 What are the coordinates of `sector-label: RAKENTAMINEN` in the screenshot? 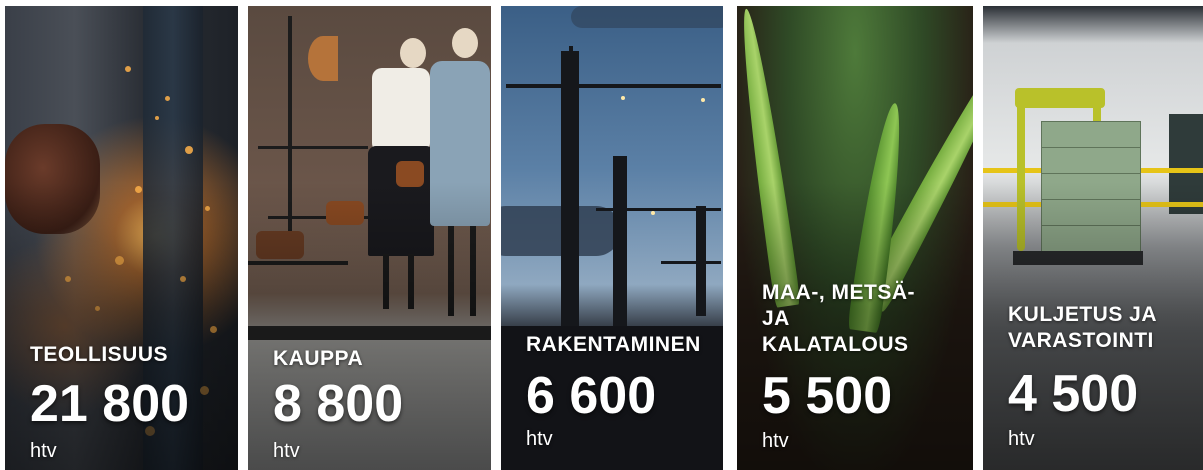 It's located at (613, 344).